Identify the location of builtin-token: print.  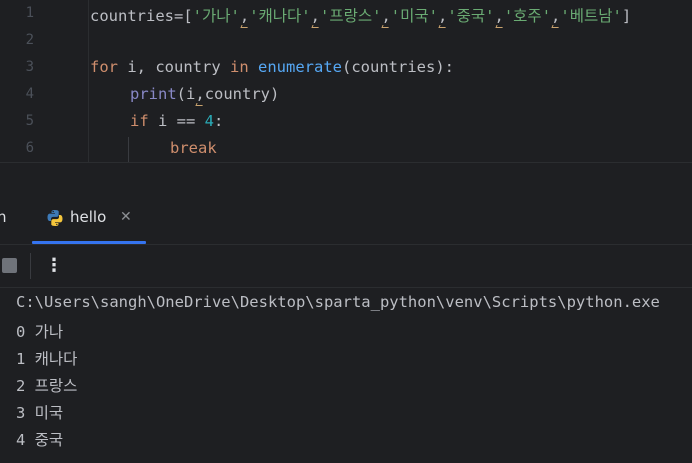
(153, 94).